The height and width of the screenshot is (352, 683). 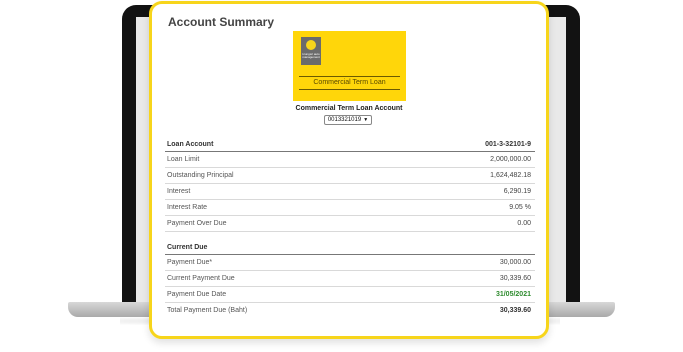 I want to click on row-label: Interest Rate, so click(x=187, y=207).